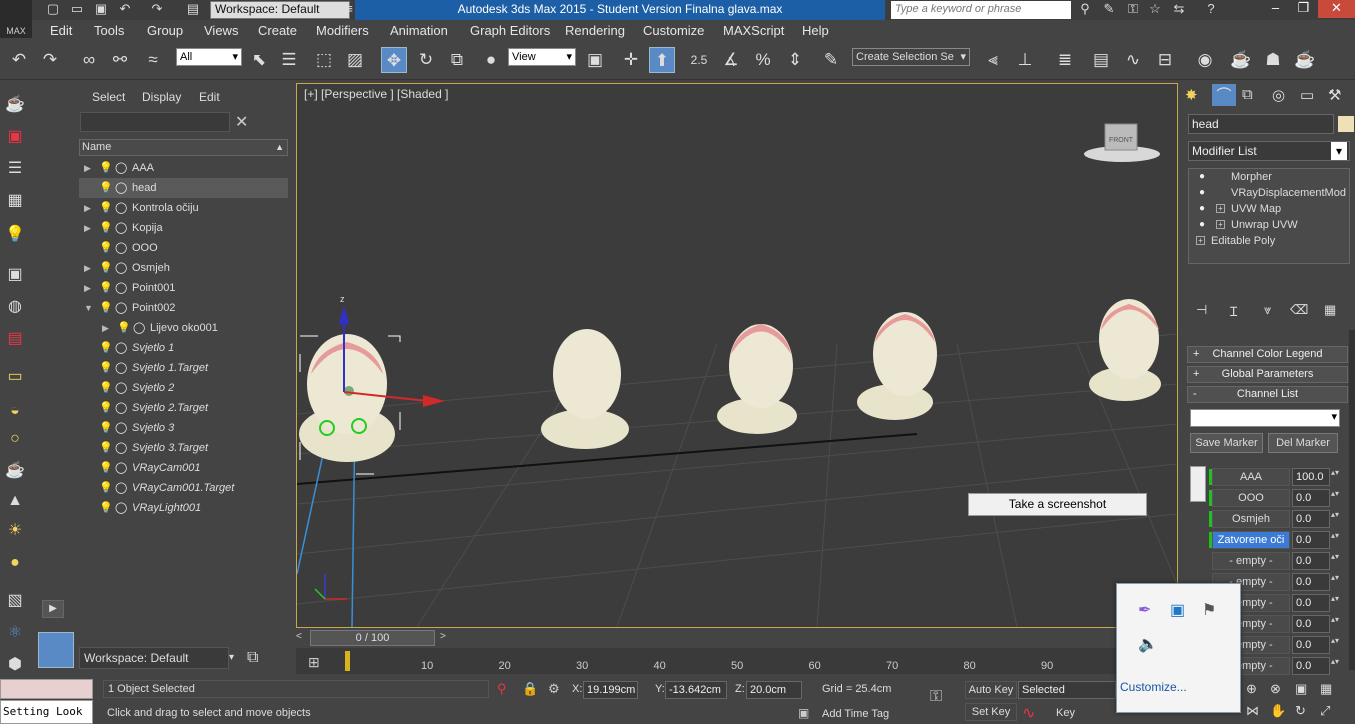  Describe the element at coordinates (699, 60) in the screenshot. I see `snaps-toggle-icon: 2.5` at that location.